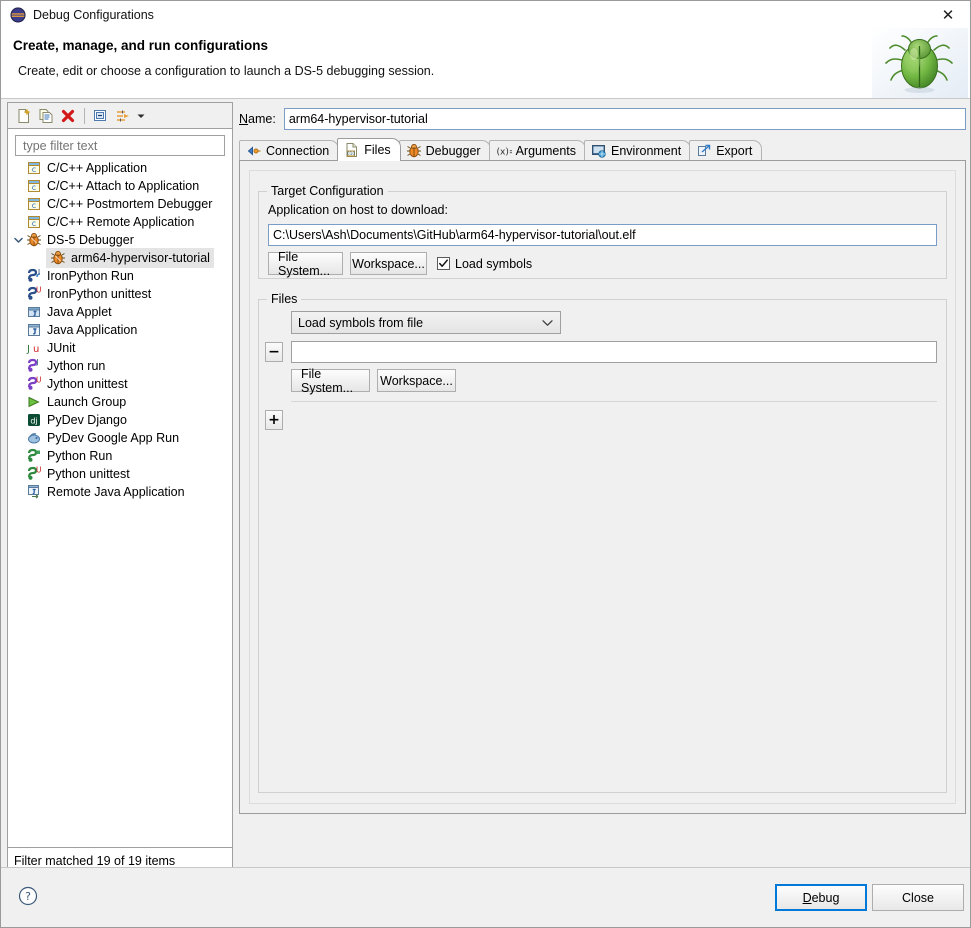  I want to click on tree-item-ironpython-run: I IronPython Run, so click(120, 276).